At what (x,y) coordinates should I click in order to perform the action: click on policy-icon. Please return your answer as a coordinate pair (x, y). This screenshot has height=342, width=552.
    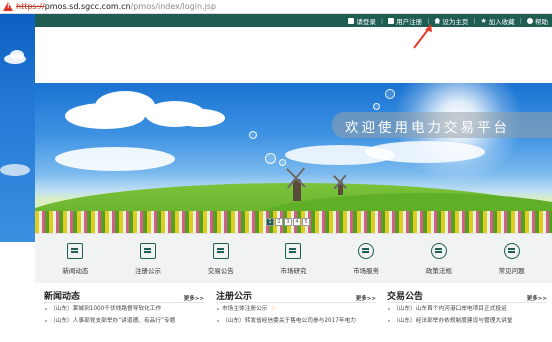
    Looking at the image, I should click on (438, 251).